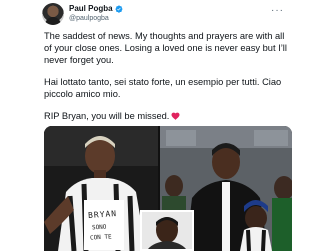 This screenshot has width=320, height=251. I want to click on red-heart-icon, so click(175, 116).